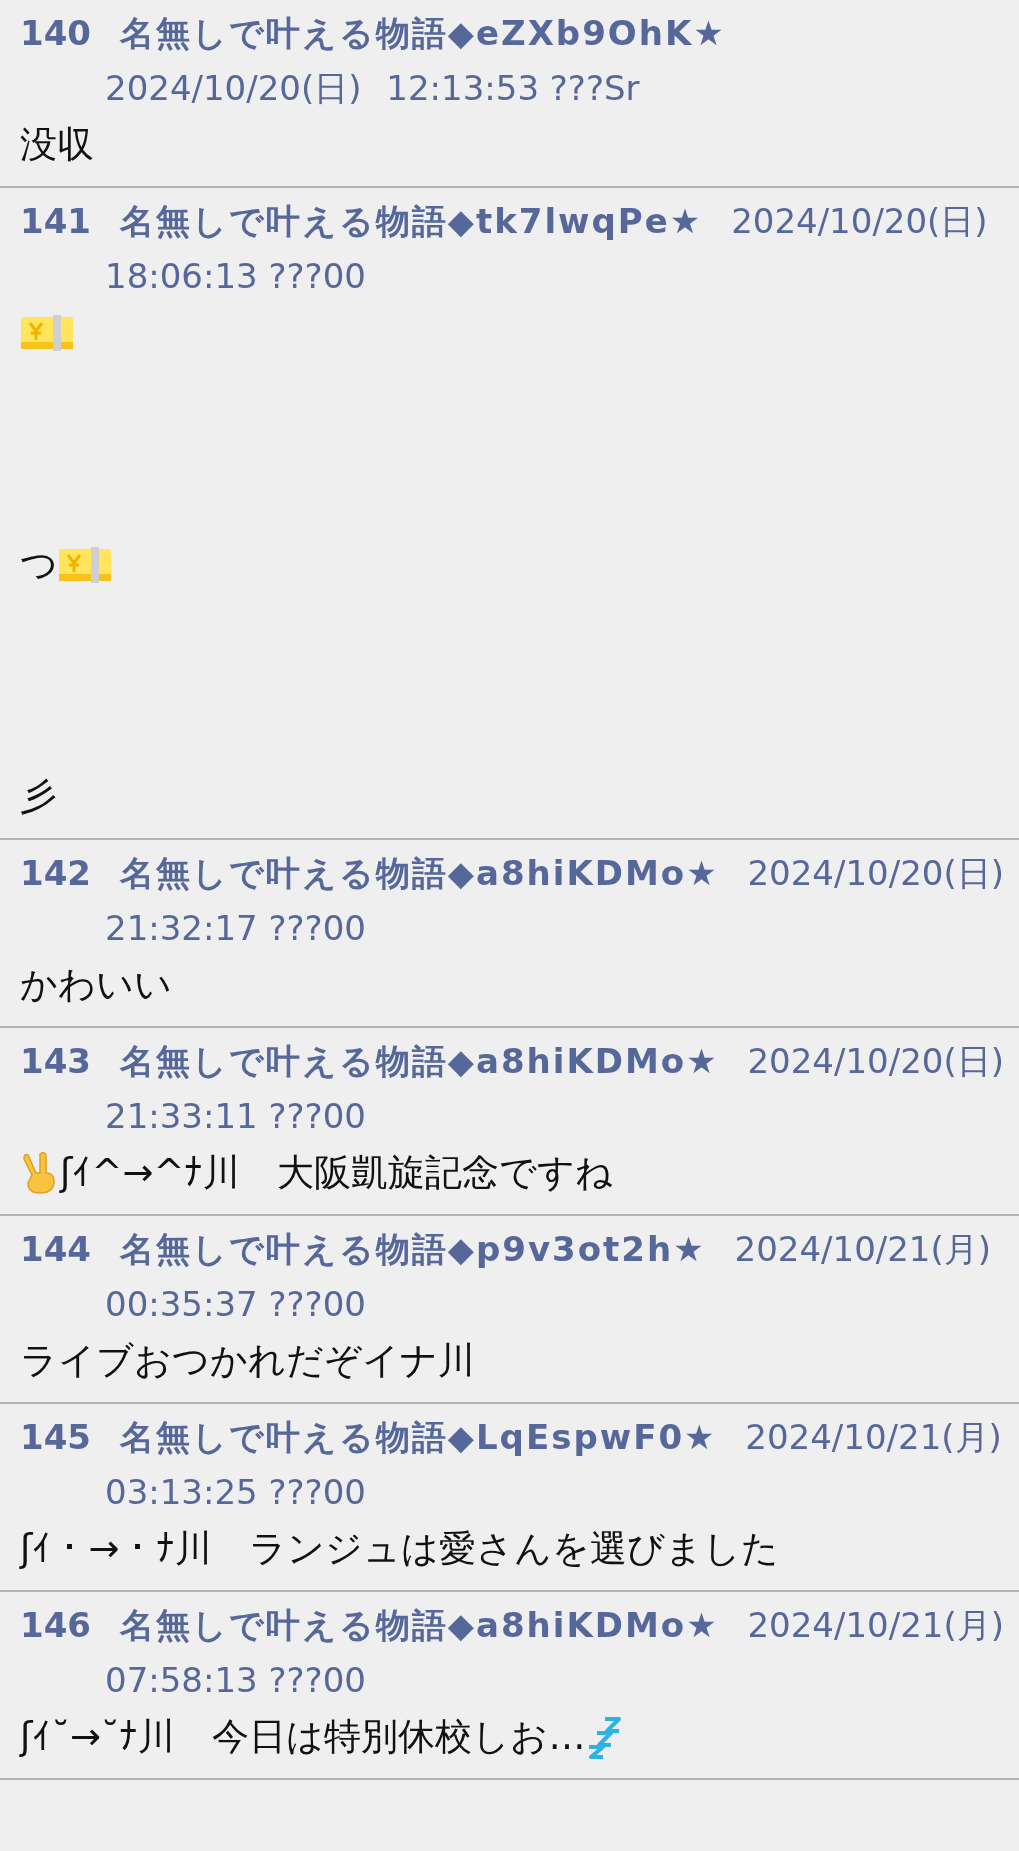 This screenshot has width=1019, height=1851. I want to click on post-time: 00:35:37 ???00, so click(235, 1304).